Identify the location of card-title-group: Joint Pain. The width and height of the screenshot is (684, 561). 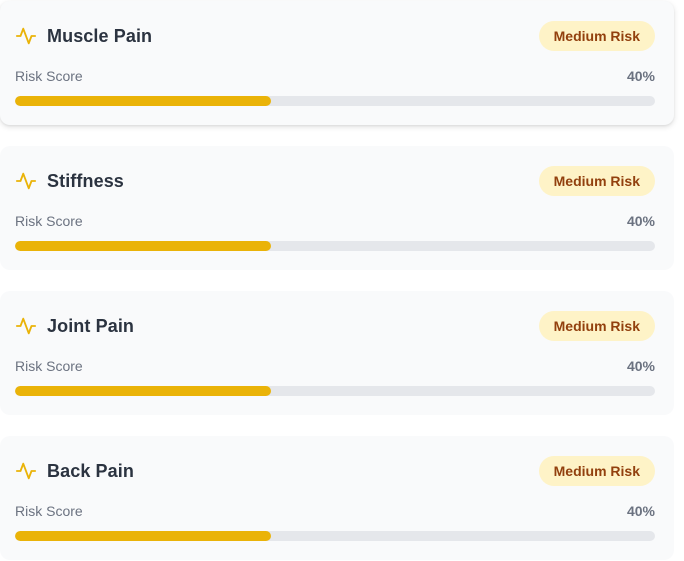
(74, 326).